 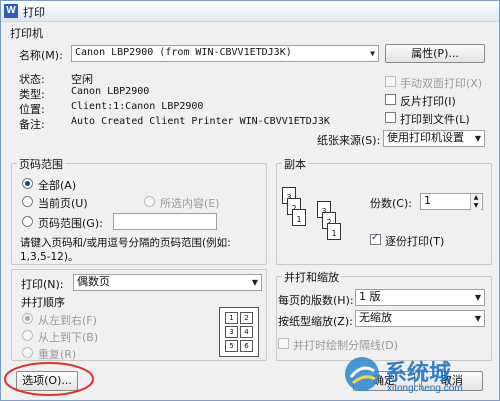 What do you see at coordinates (283, 343) in the screenshot?
I see `draw-borders-checkbox` at bounding box center [283, 343].